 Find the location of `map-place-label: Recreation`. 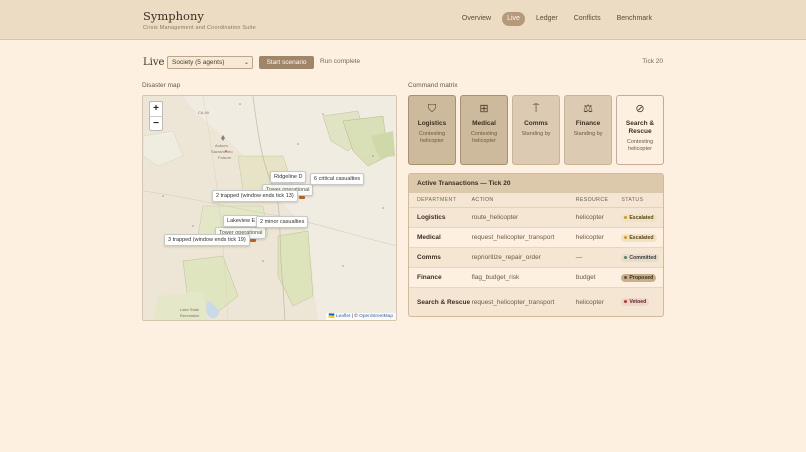

map-place-label: Recreation is located at coordinates (190, 315).